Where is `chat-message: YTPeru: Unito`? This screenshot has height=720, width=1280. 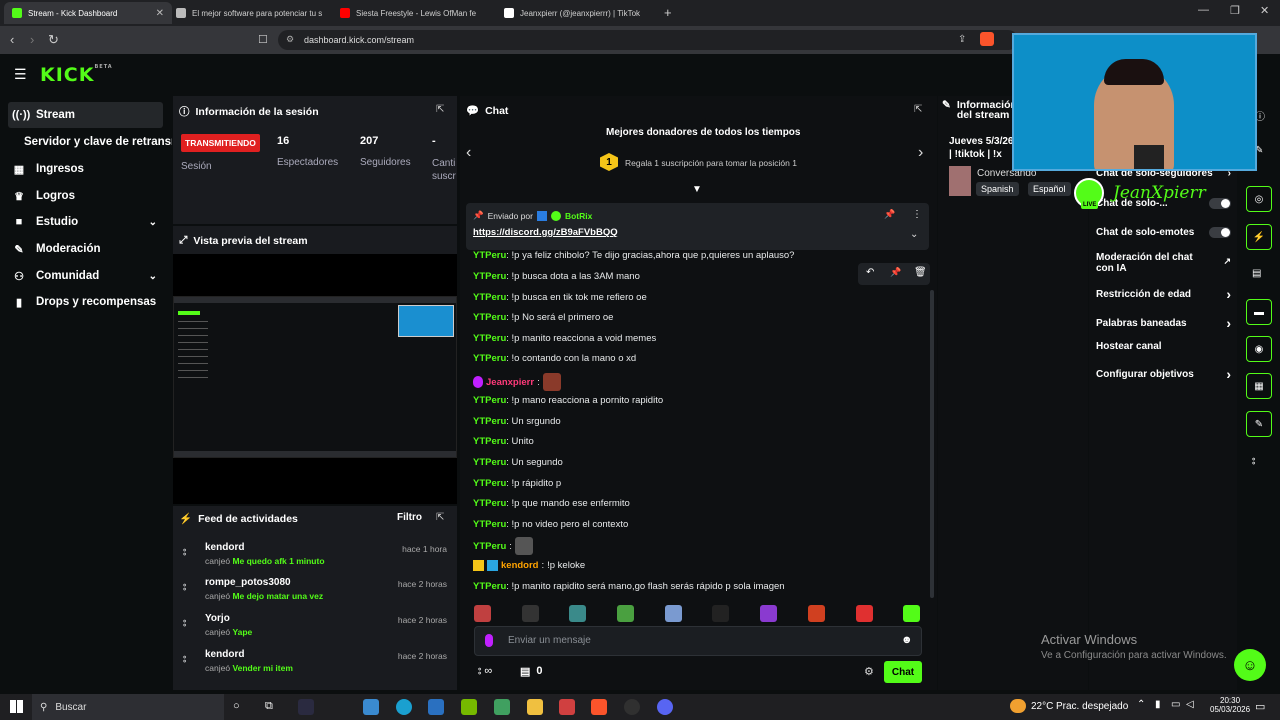 chat-message: YTPeru: Unito is located at coordinates (503, 441).